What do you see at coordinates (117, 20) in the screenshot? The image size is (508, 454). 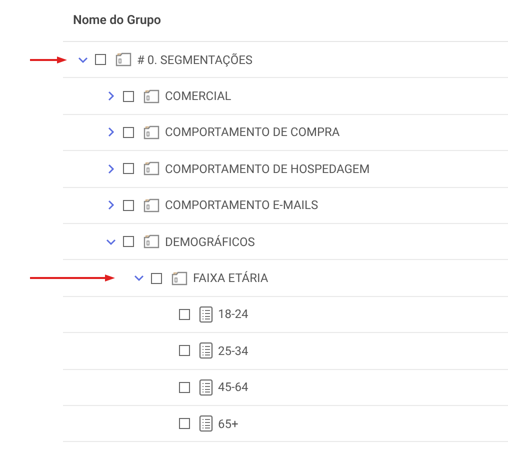 I see `column-header: Nome do Grupo` at bounding box center [117, 20].